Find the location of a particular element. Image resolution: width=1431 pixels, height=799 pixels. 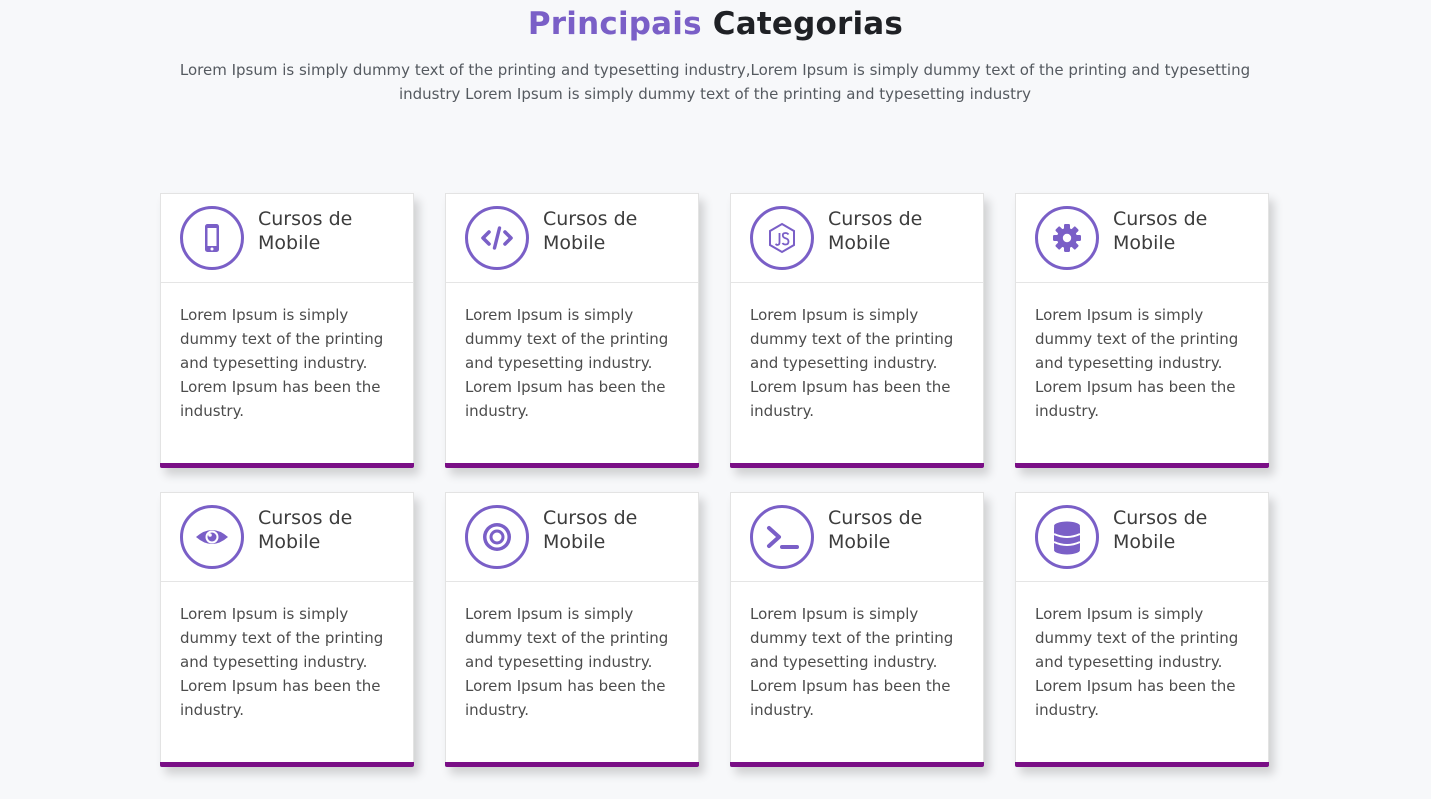

target-icon is located at coordinates (497, 537).